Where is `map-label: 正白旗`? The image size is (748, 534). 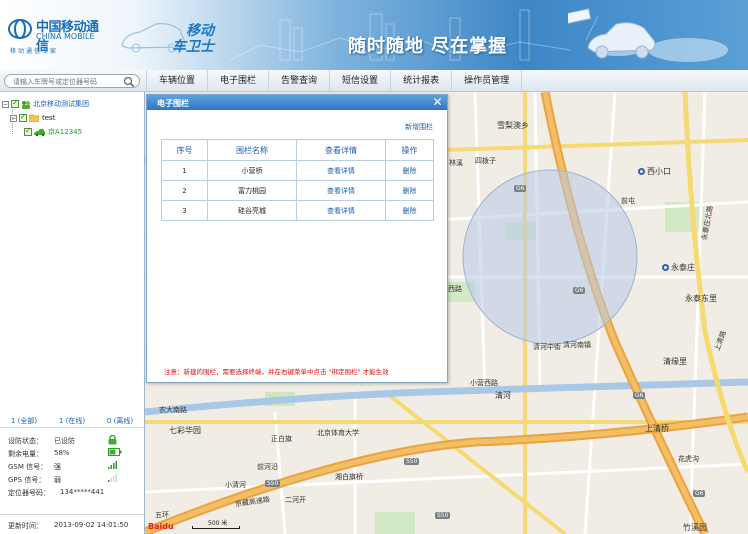 map-label: 正白旗 is located at coordinates (281, 439).